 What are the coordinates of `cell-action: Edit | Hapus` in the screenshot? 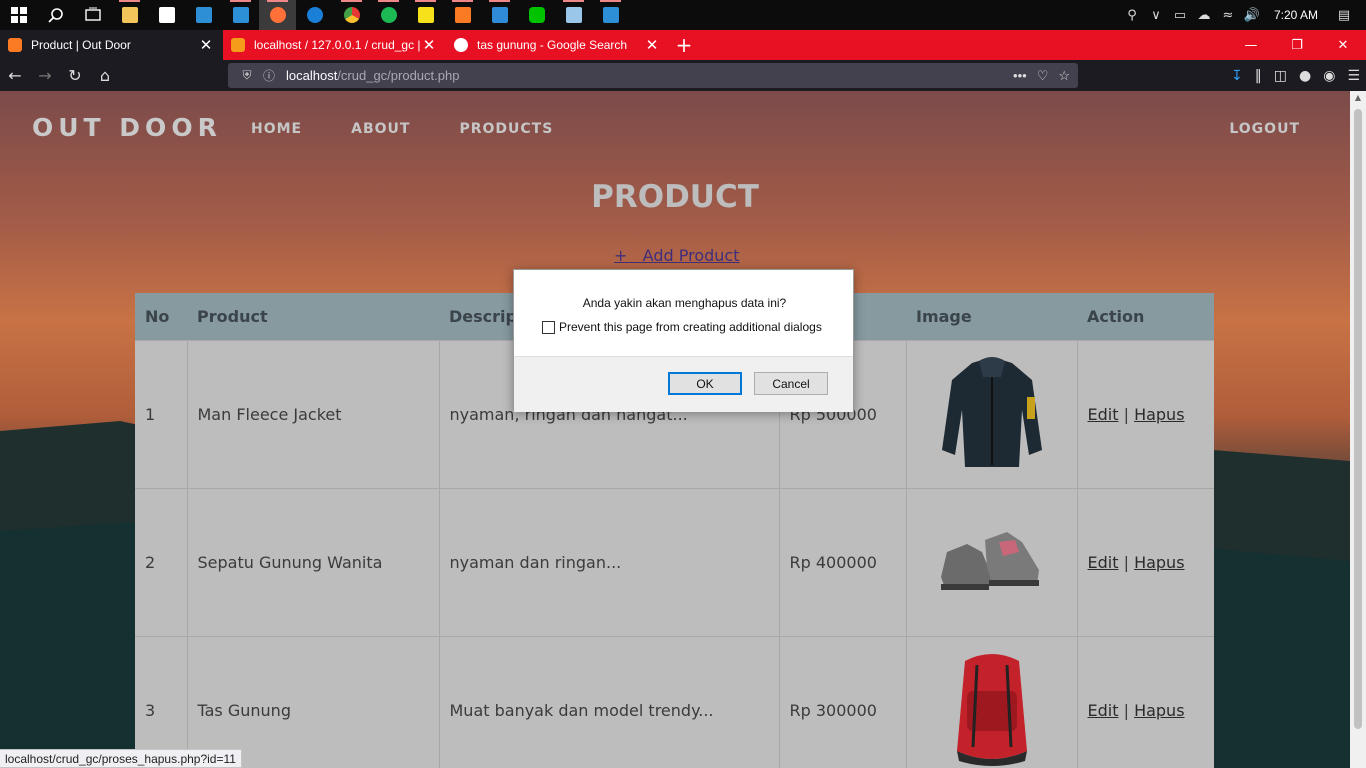 It's located at (1145, 413).